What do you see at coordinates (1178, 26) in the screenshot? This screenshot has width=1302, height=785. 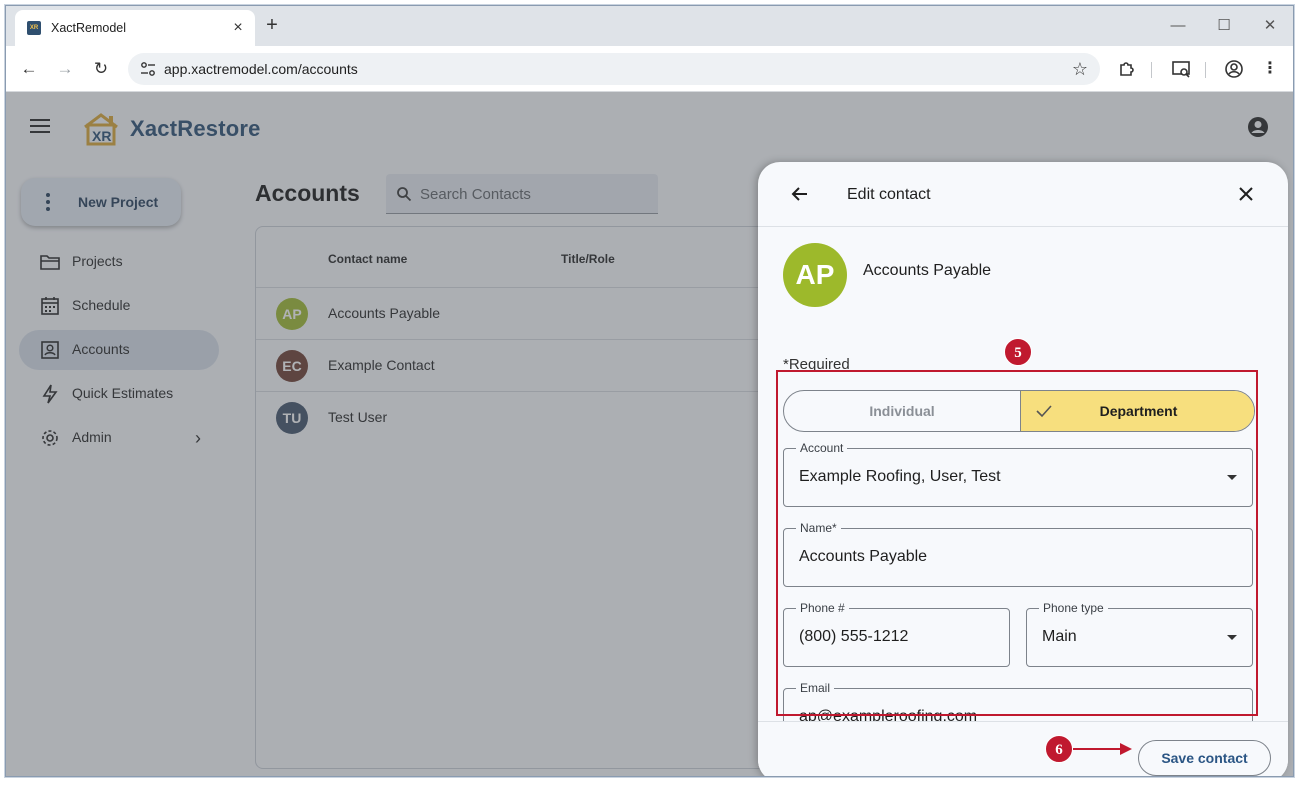 I see `minimize-icon: —` at bounding box center [1178, 26].